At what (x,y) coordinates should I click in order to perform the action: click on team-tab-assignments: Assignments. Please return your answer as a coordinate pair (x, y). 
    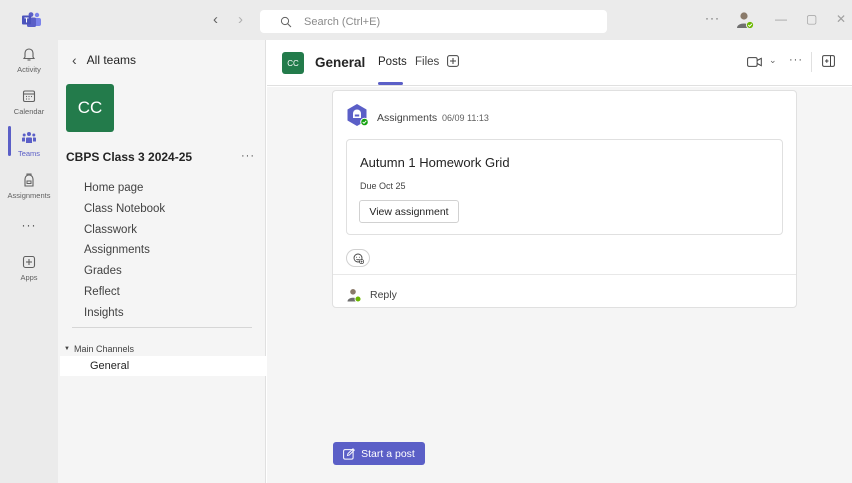
    Looking at the image, I should click on (124, 250).